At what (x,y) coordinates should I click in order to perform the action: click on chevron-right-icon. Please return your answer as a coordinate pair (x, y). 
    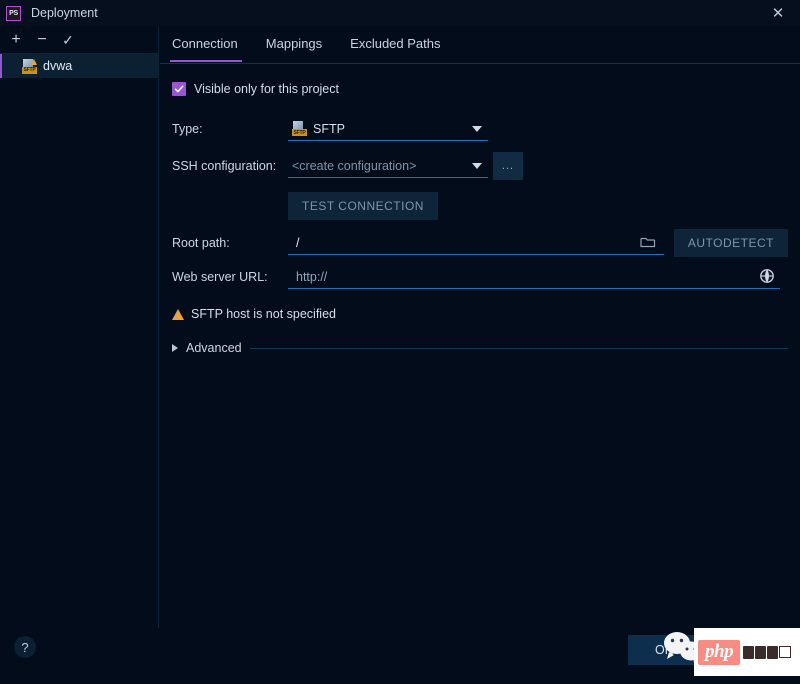
    Looking at the image, I should click on (175, 348).